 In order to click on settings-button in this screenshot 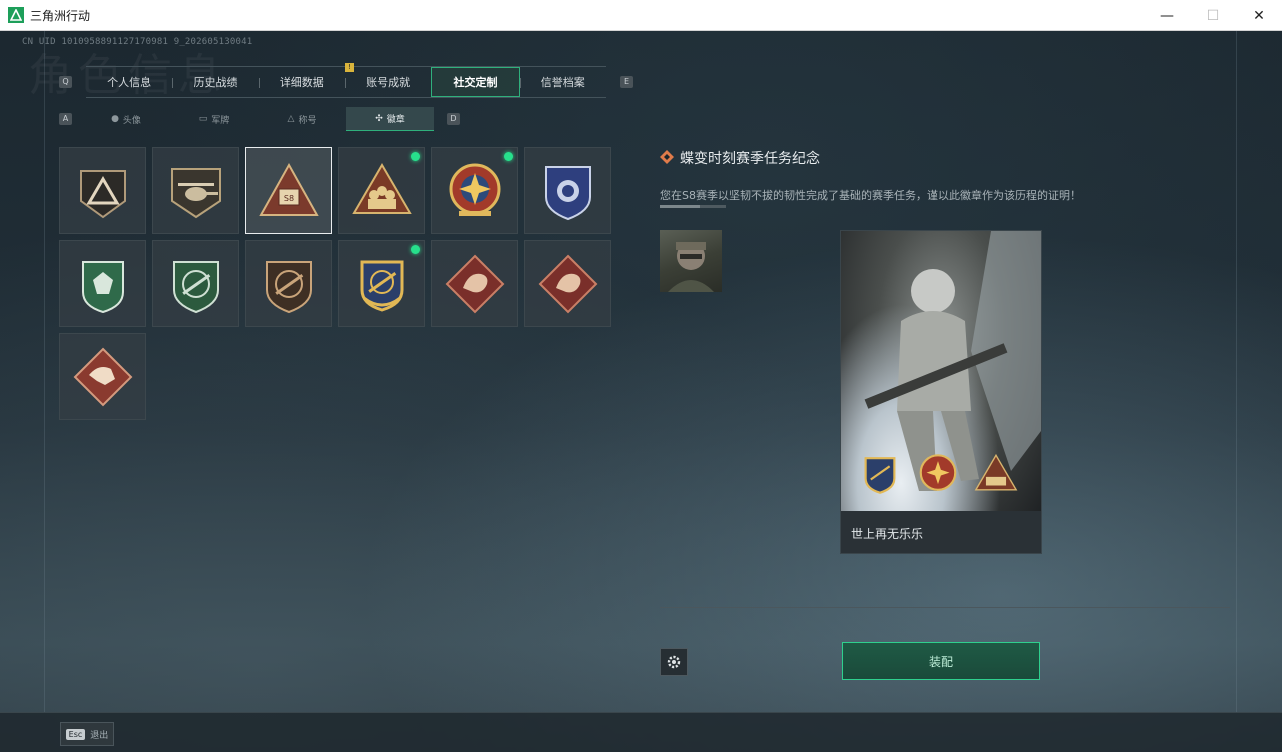, I will do `click(674, 662)`.